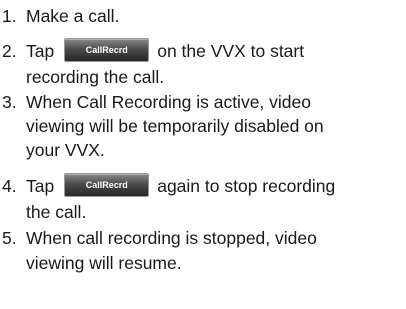 Image resolution: width=406 pixels, height=309 pixels. Describe the element at coordinates (9, 186) in the screenshot. I see `step-number: 4.` at that location.